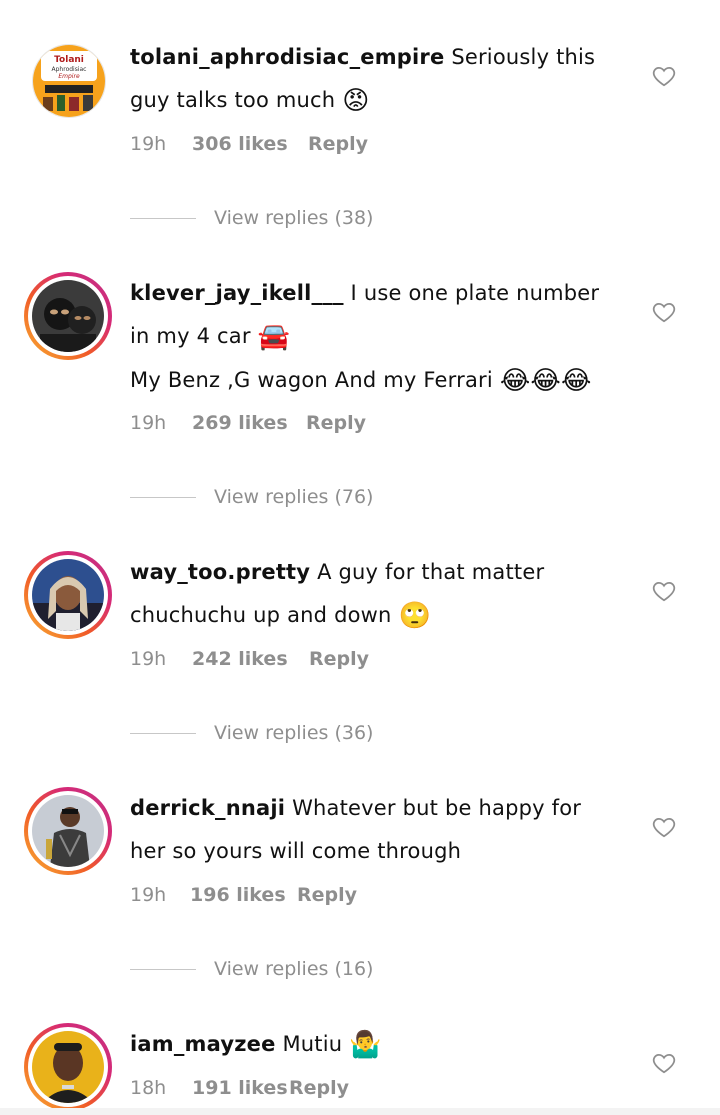  What do you see at coordinates (356, 101) in the screenshot?
I see `angry-face-emoji: 😡` at bounding box center [356, 101].